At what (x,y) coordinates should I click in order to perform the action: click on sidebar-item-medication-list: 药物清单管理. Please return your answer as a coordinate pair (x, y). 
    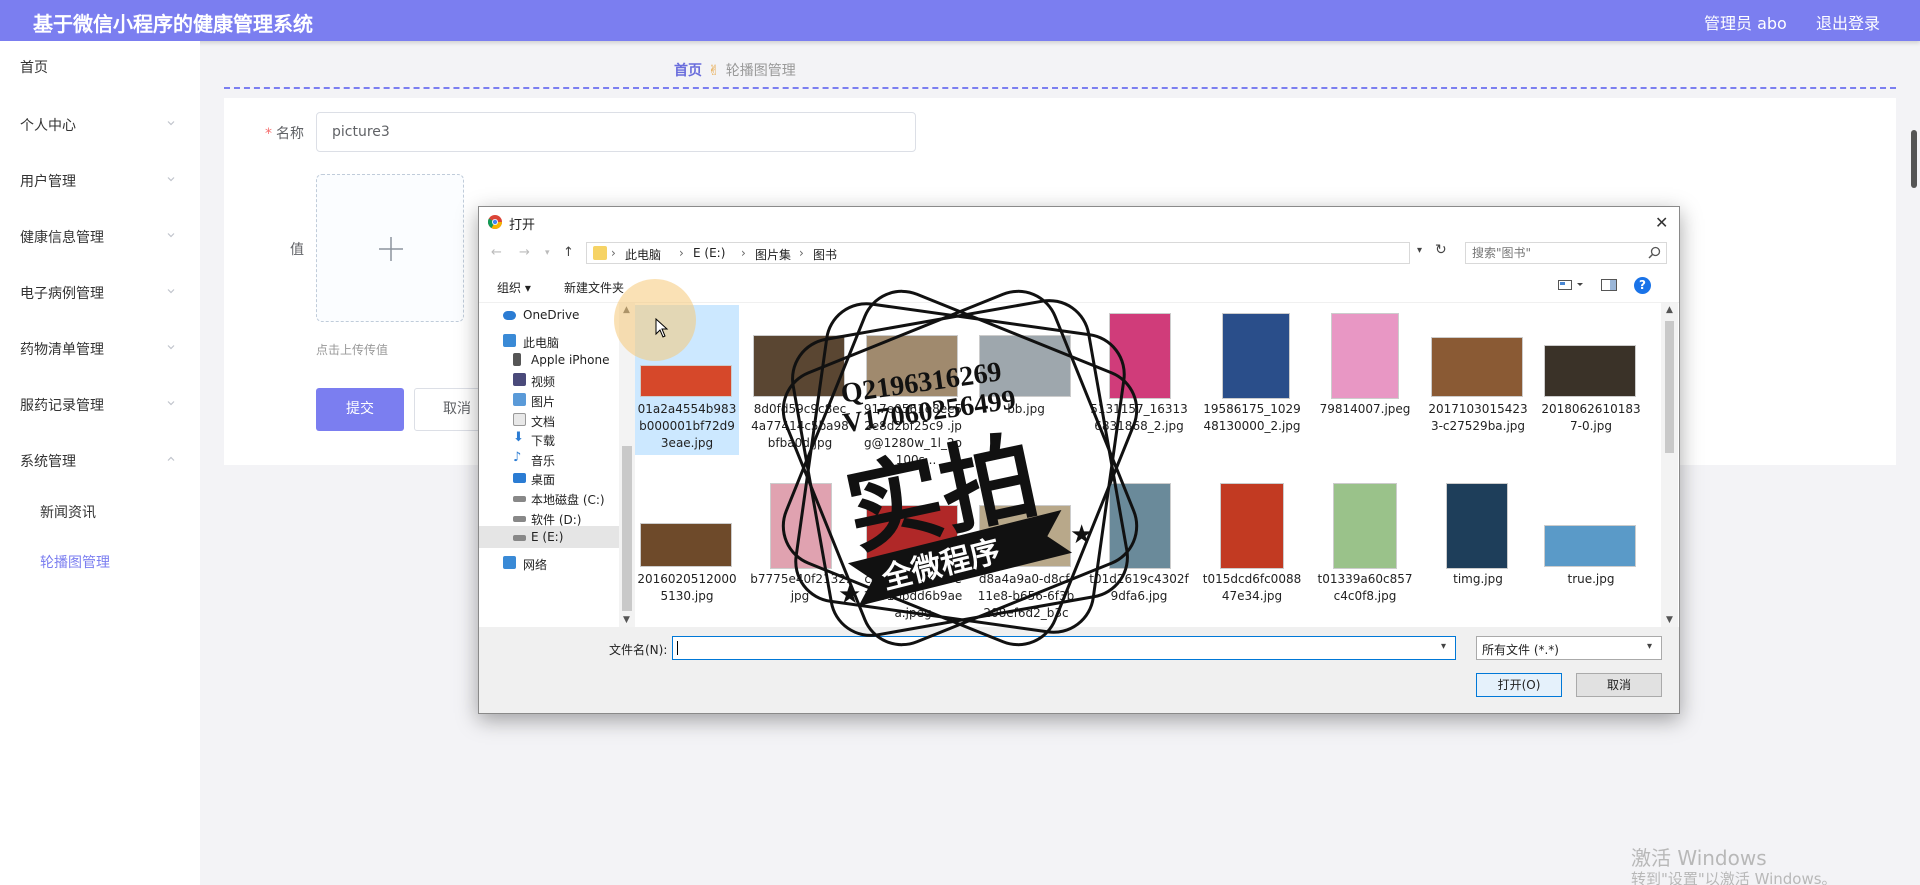
    Looking at the image, I should click on (100, 349).